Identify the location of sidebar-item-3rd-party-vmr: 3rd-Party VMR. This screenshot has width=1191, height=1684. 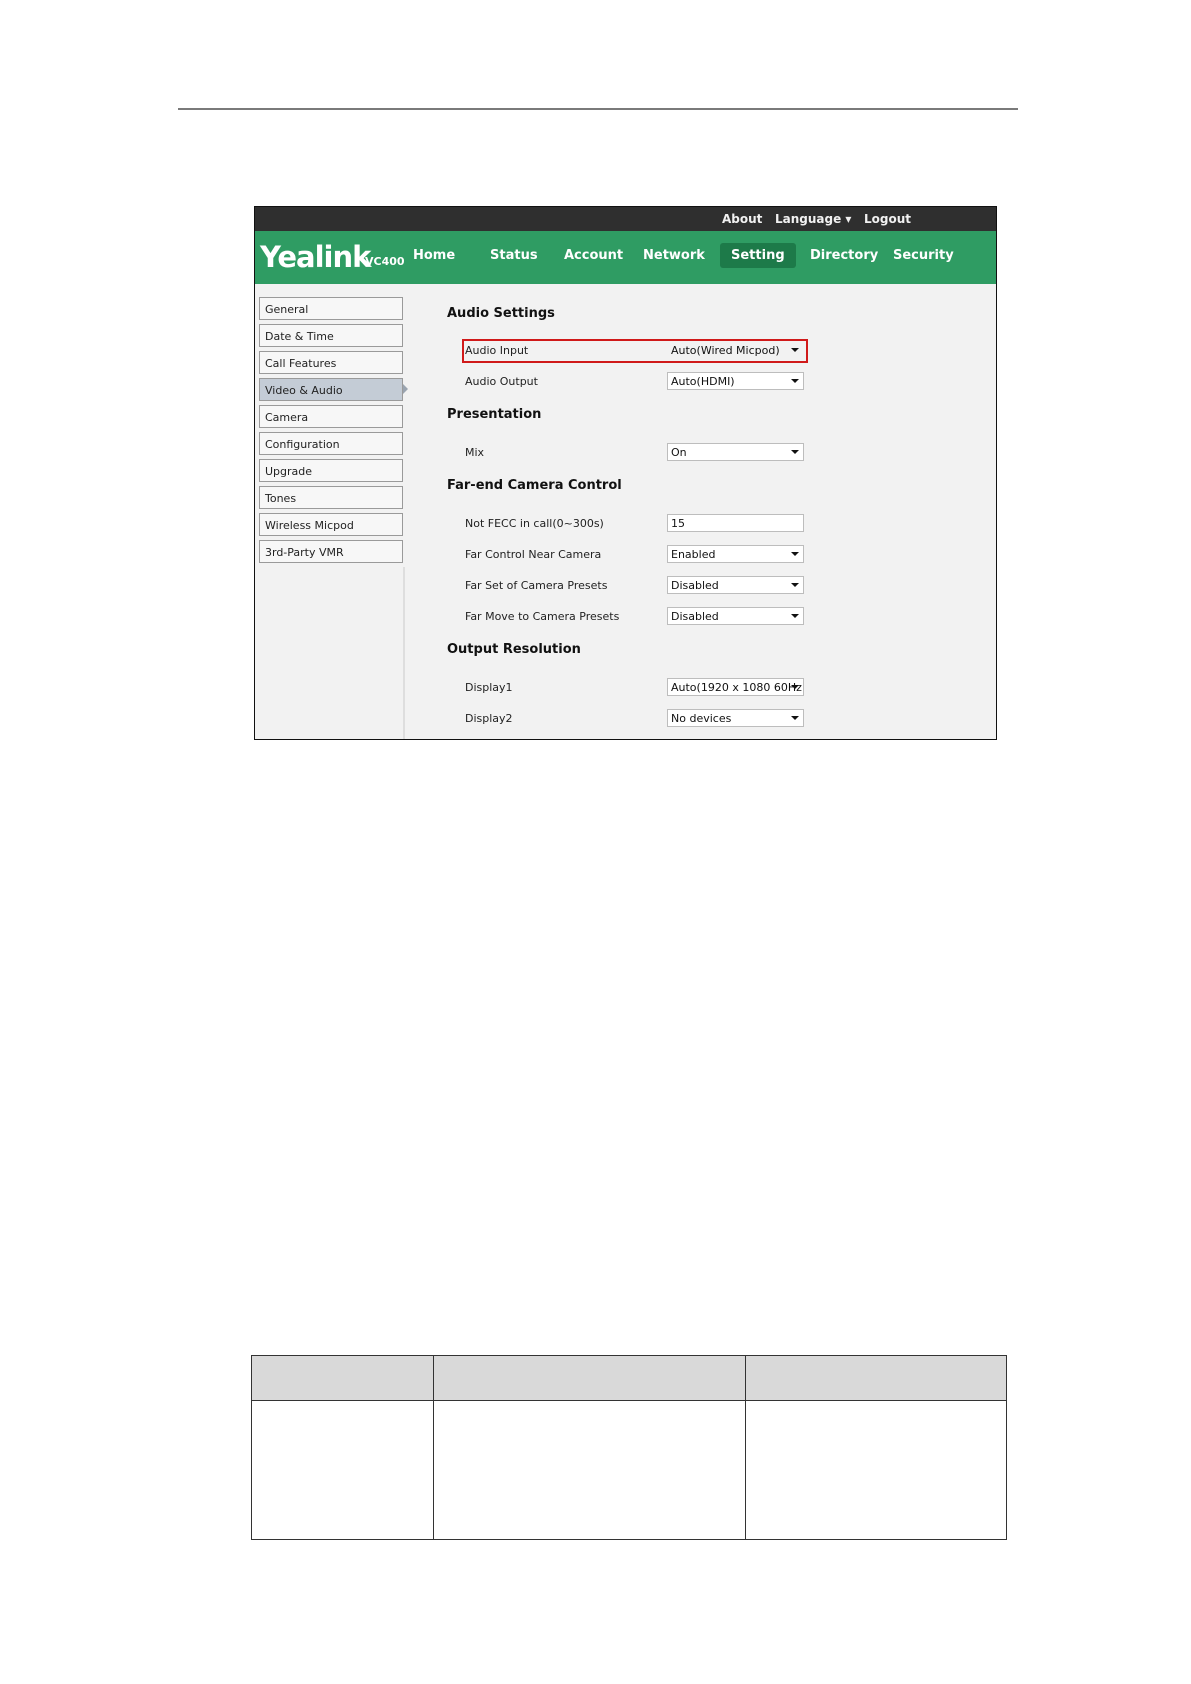
(331, 551).